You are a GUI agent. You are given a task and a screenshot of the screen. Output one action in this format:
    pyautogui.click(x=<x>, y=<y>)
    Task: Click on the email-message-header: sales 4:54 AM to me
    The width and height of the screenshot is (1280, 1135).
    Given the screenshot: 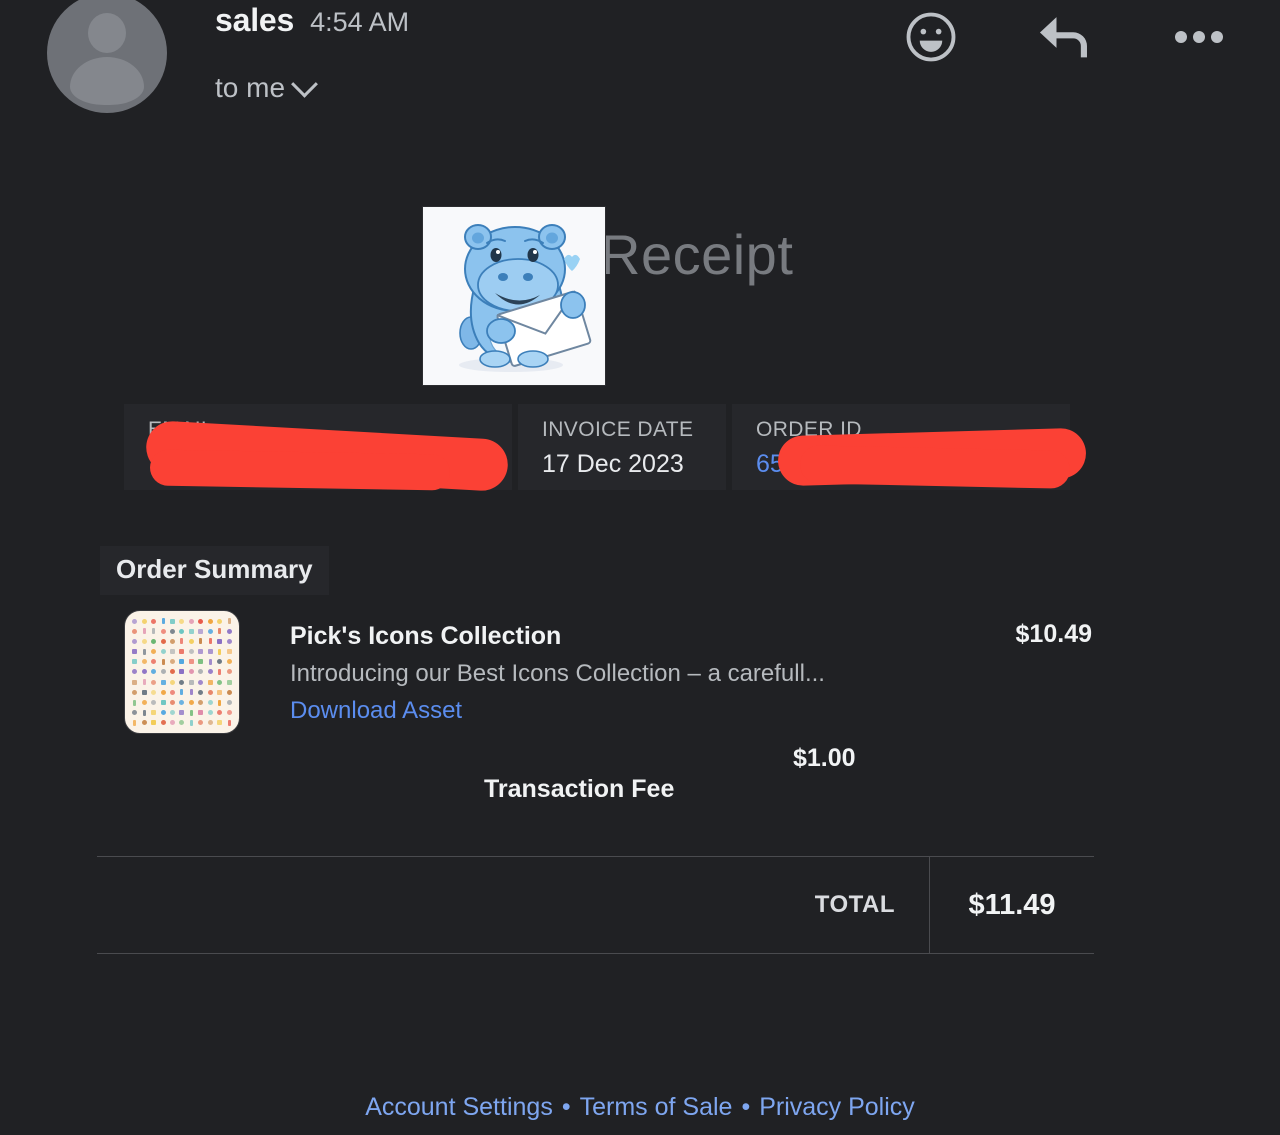 What is the action you would take?
    pyautogui.click(x=640, y=65)
    